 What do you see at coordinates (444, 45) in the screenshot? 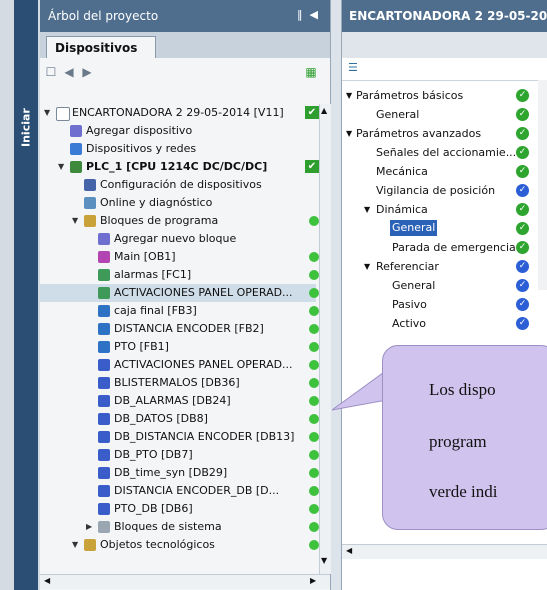
I see `editor-tabbar` at bounding box center [444, 45].